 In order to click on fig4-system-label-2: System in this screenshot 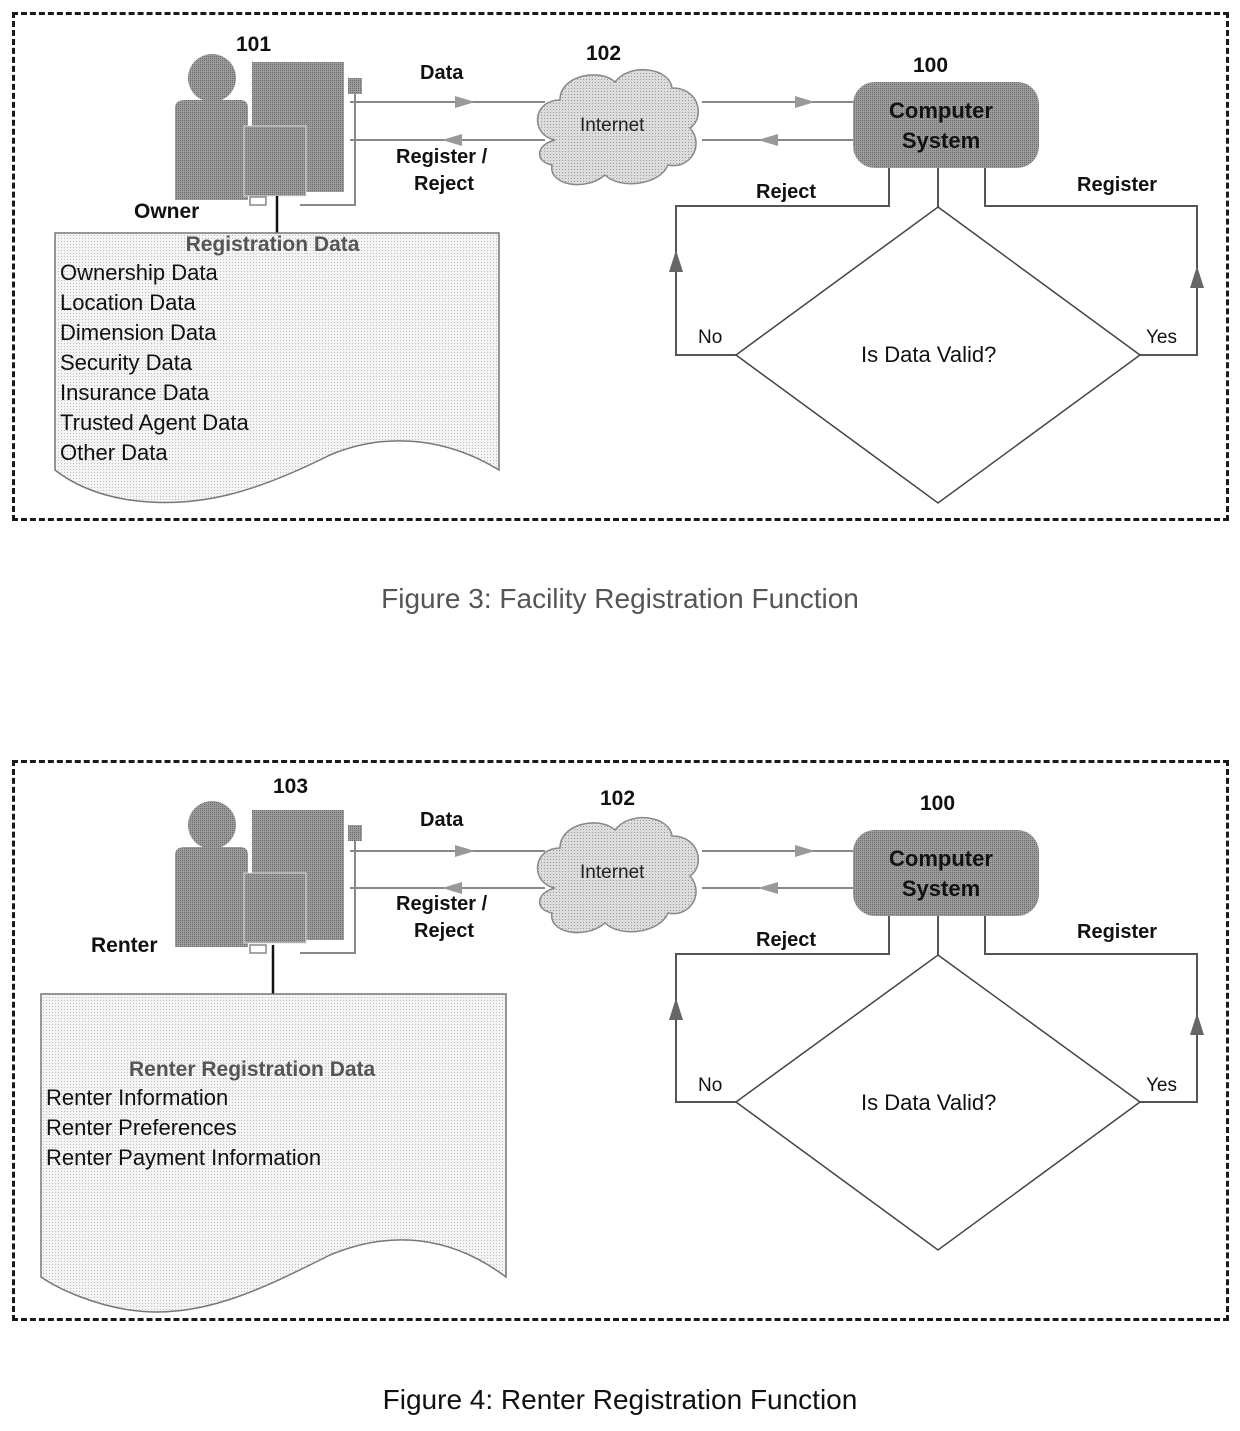, I will do `click(941, 888)`.